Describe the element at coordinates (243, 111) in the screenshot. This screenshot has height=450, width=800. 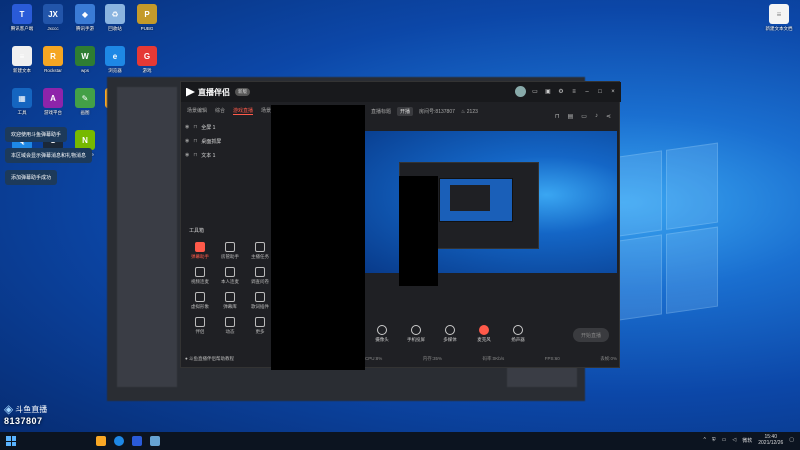
I see `tab-game-live: 游戏直播` at that location.